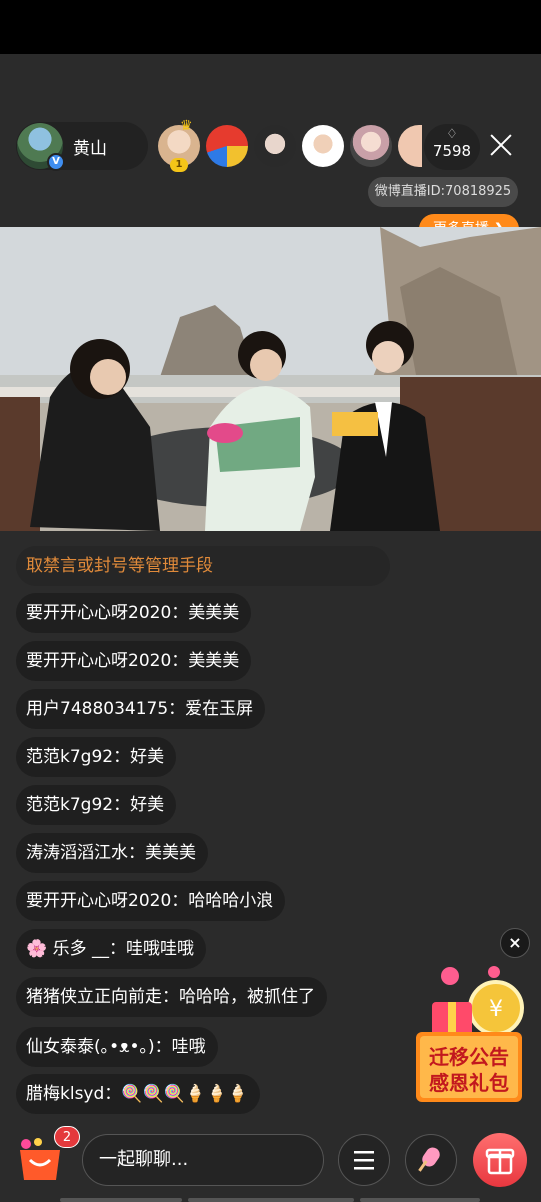 Image resolution: width=541 pixels, height=1202 pixels. What do you see at coordinates (247, 997) in the screenshot?
I see `chat-text: 哈哈哈，被抓住了` at bounding box center [247, 997].